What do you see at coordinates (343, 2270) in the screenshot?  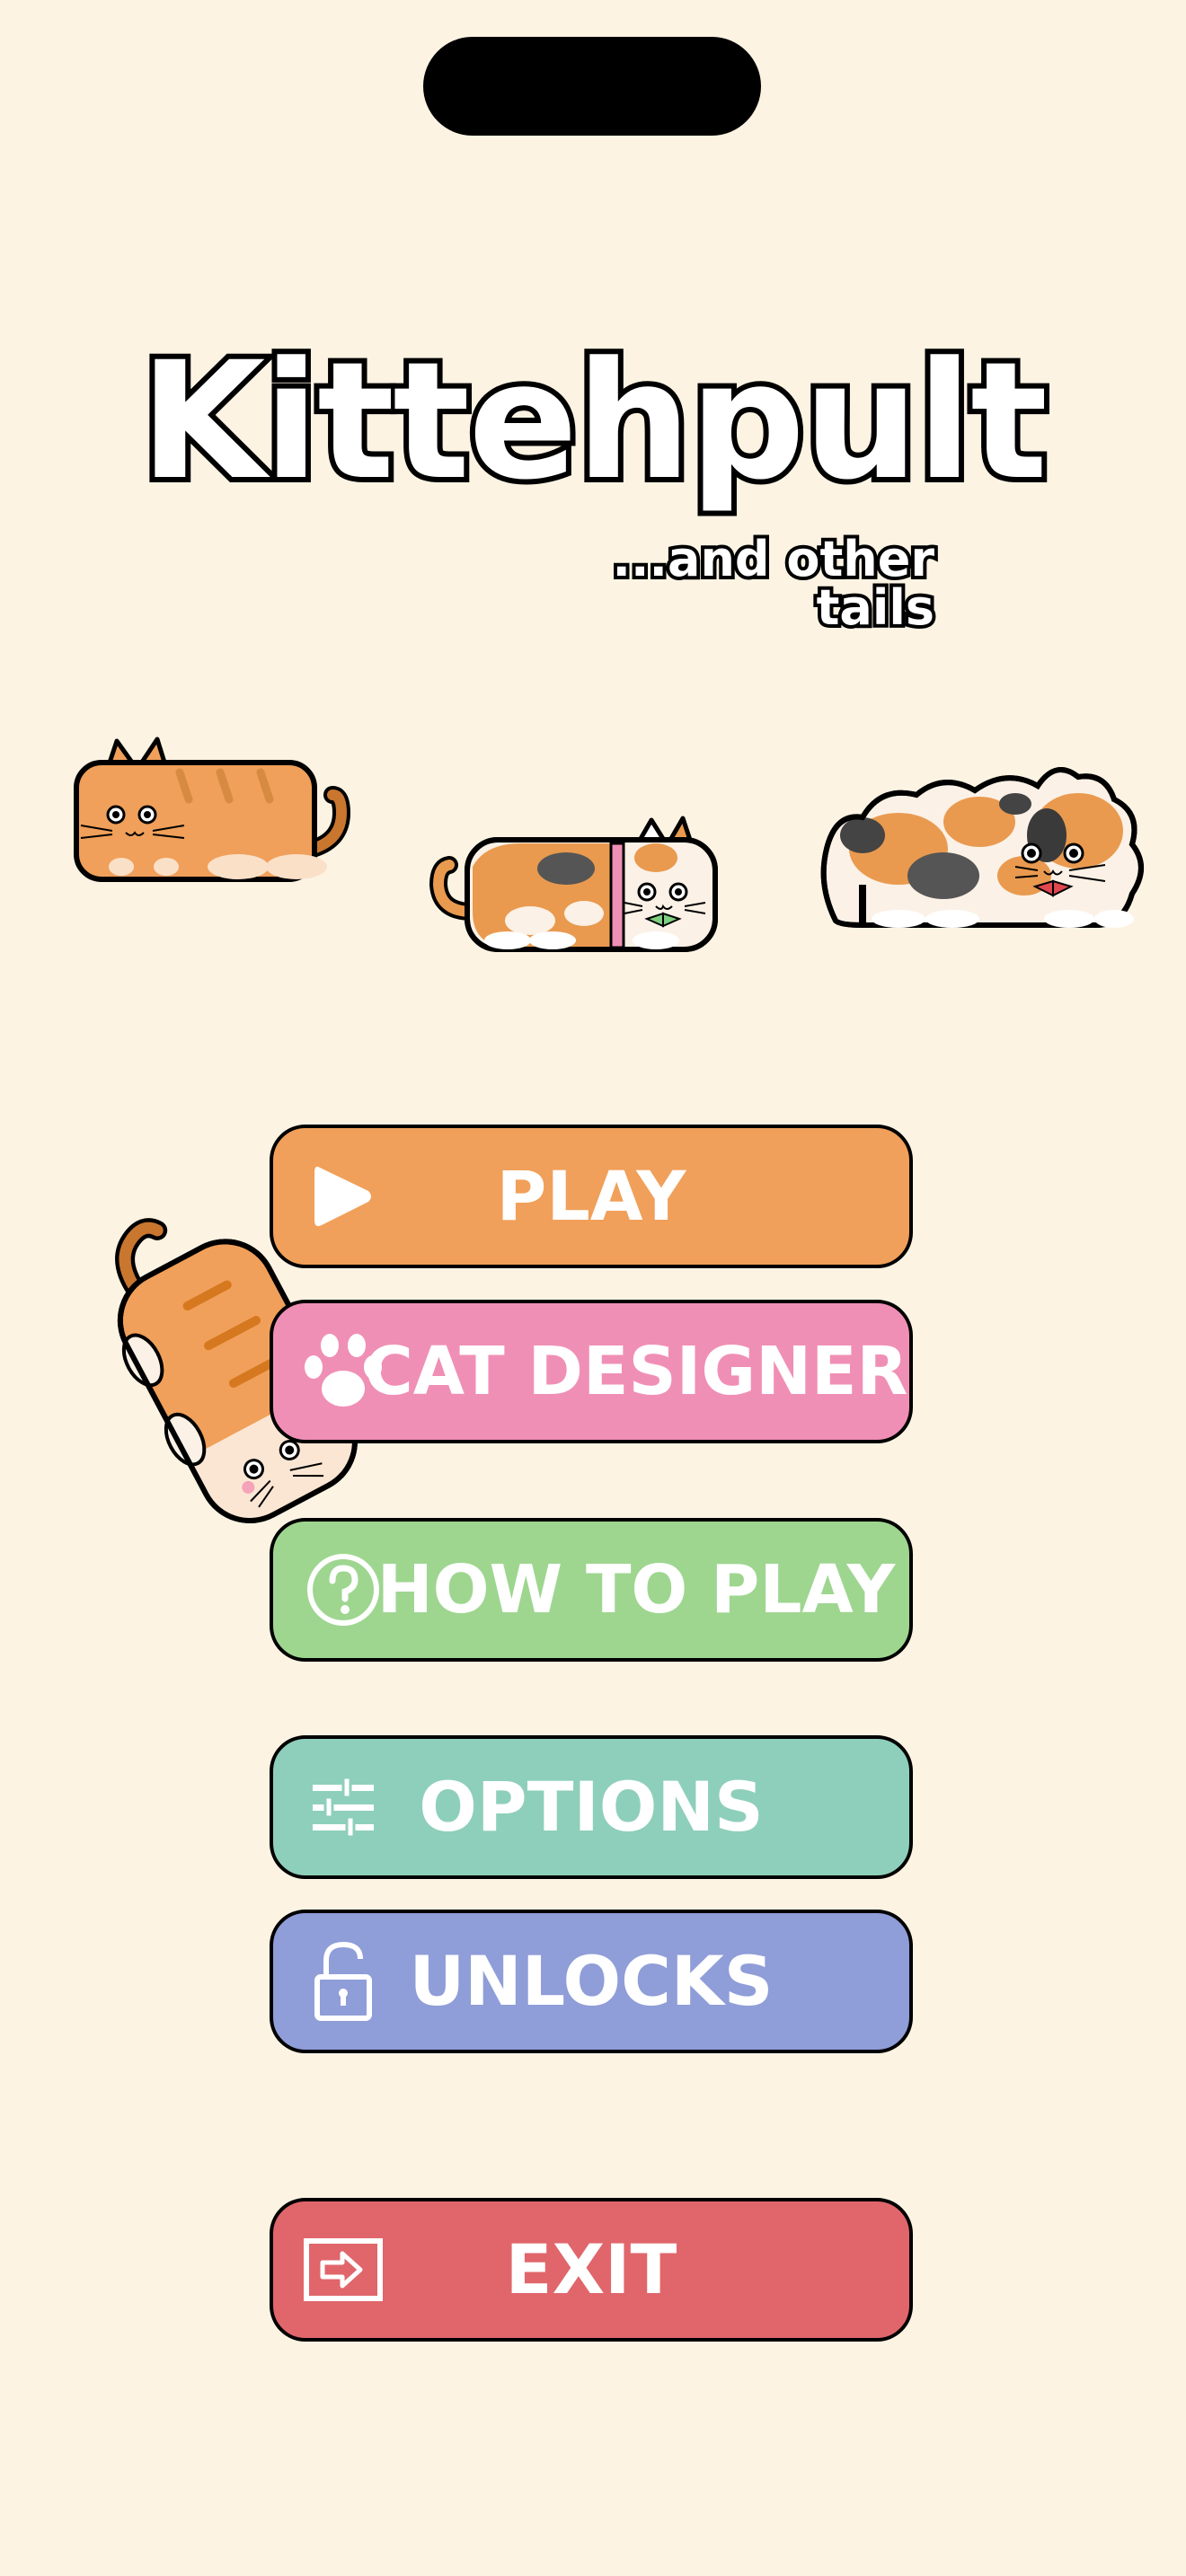 I see `exit-icon` at bounding box center [343, 2270].